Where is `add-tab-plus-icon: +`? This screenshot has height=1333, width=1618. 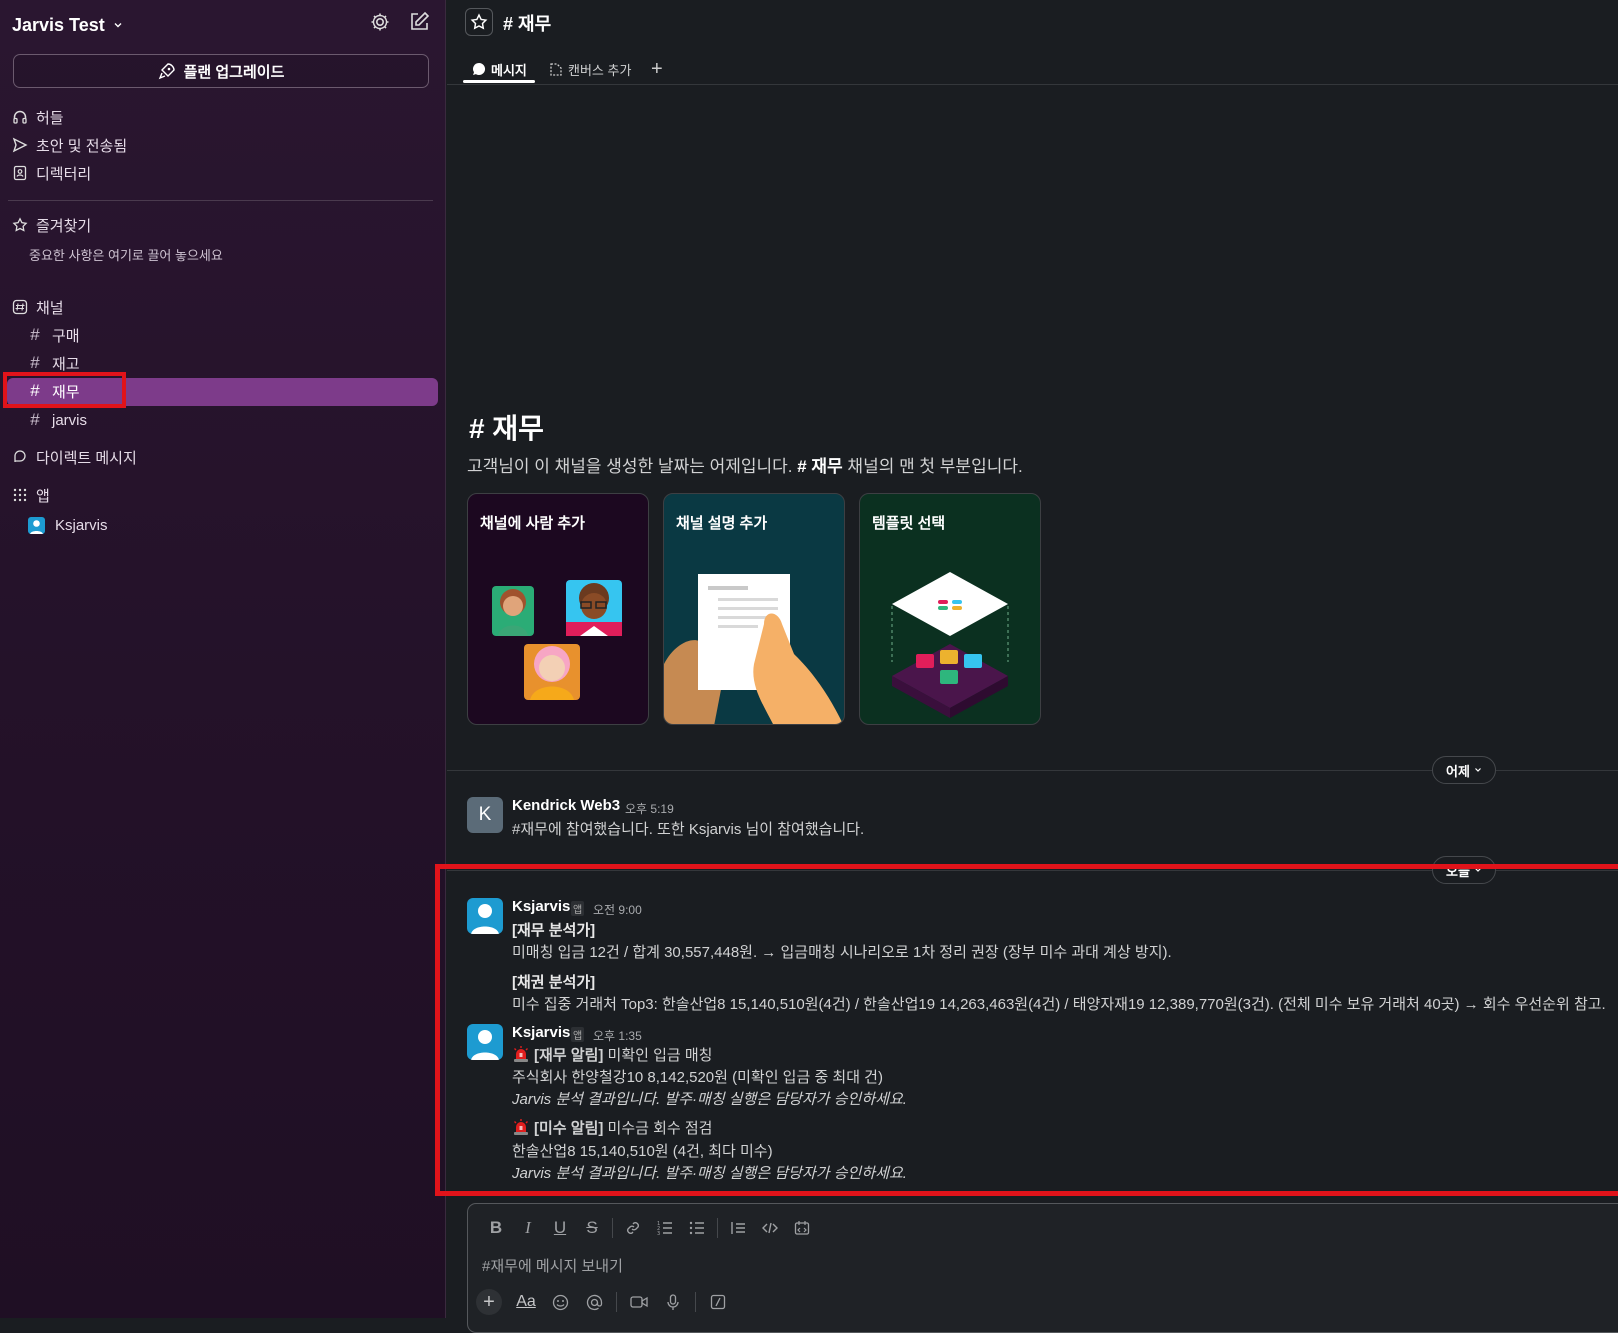
add-tab-plus-icon: + is located at coordinates (657, 69).